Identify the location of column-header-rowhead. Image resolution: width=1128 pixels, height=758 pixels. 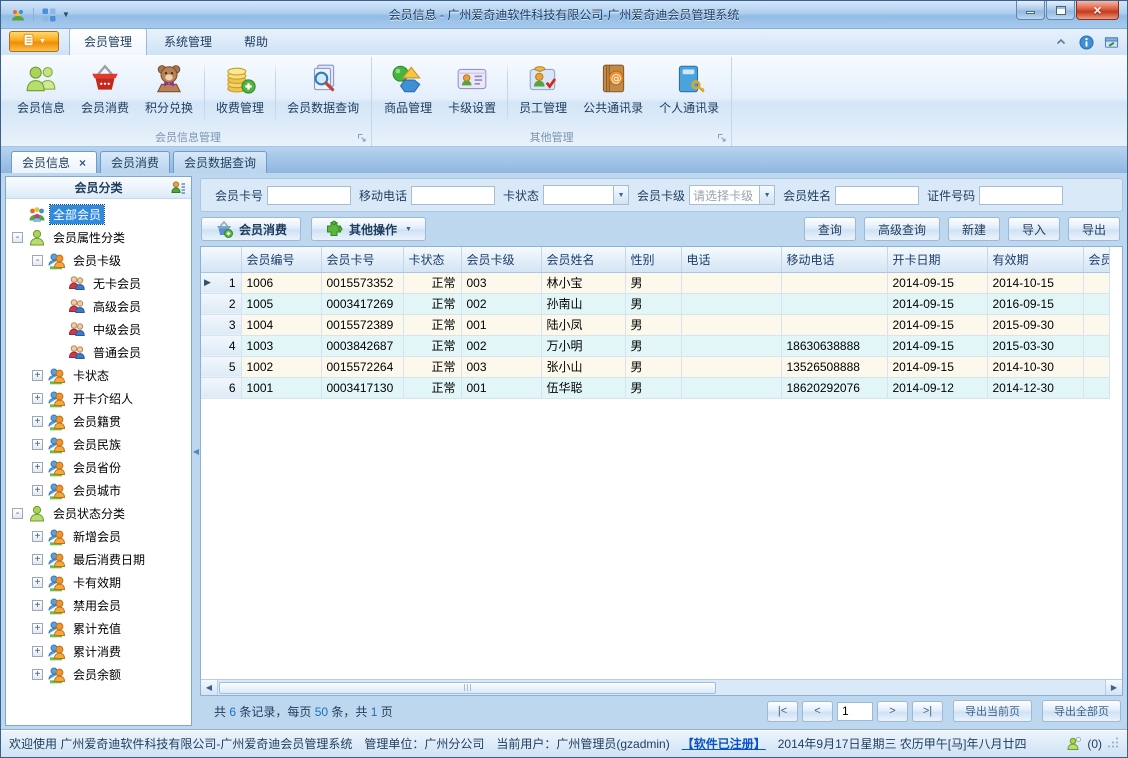
(221, 260).